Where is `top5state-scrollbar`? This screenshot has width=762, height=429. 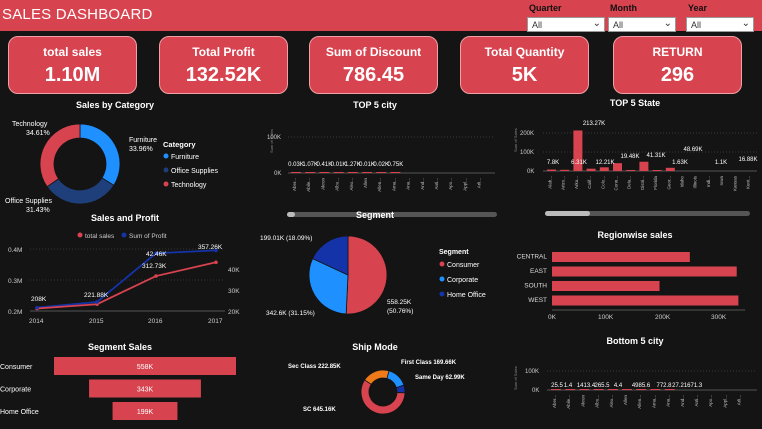
top5state-scrollbar is located at coordinates (647, 213).